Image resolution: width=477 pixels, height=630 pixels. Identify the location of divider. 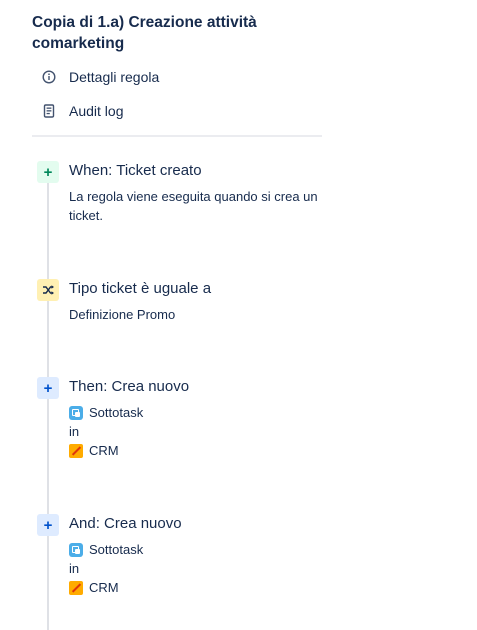
(177, 136).